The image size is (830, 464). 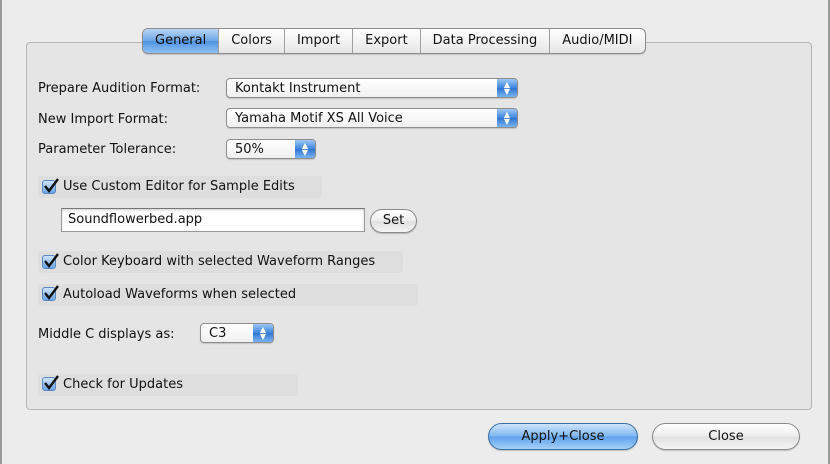 What do you see at coordinates (249, 149) in the screenshot?
I see `parameter-tolerance-value: 50%` at bounding box center [249, 149].